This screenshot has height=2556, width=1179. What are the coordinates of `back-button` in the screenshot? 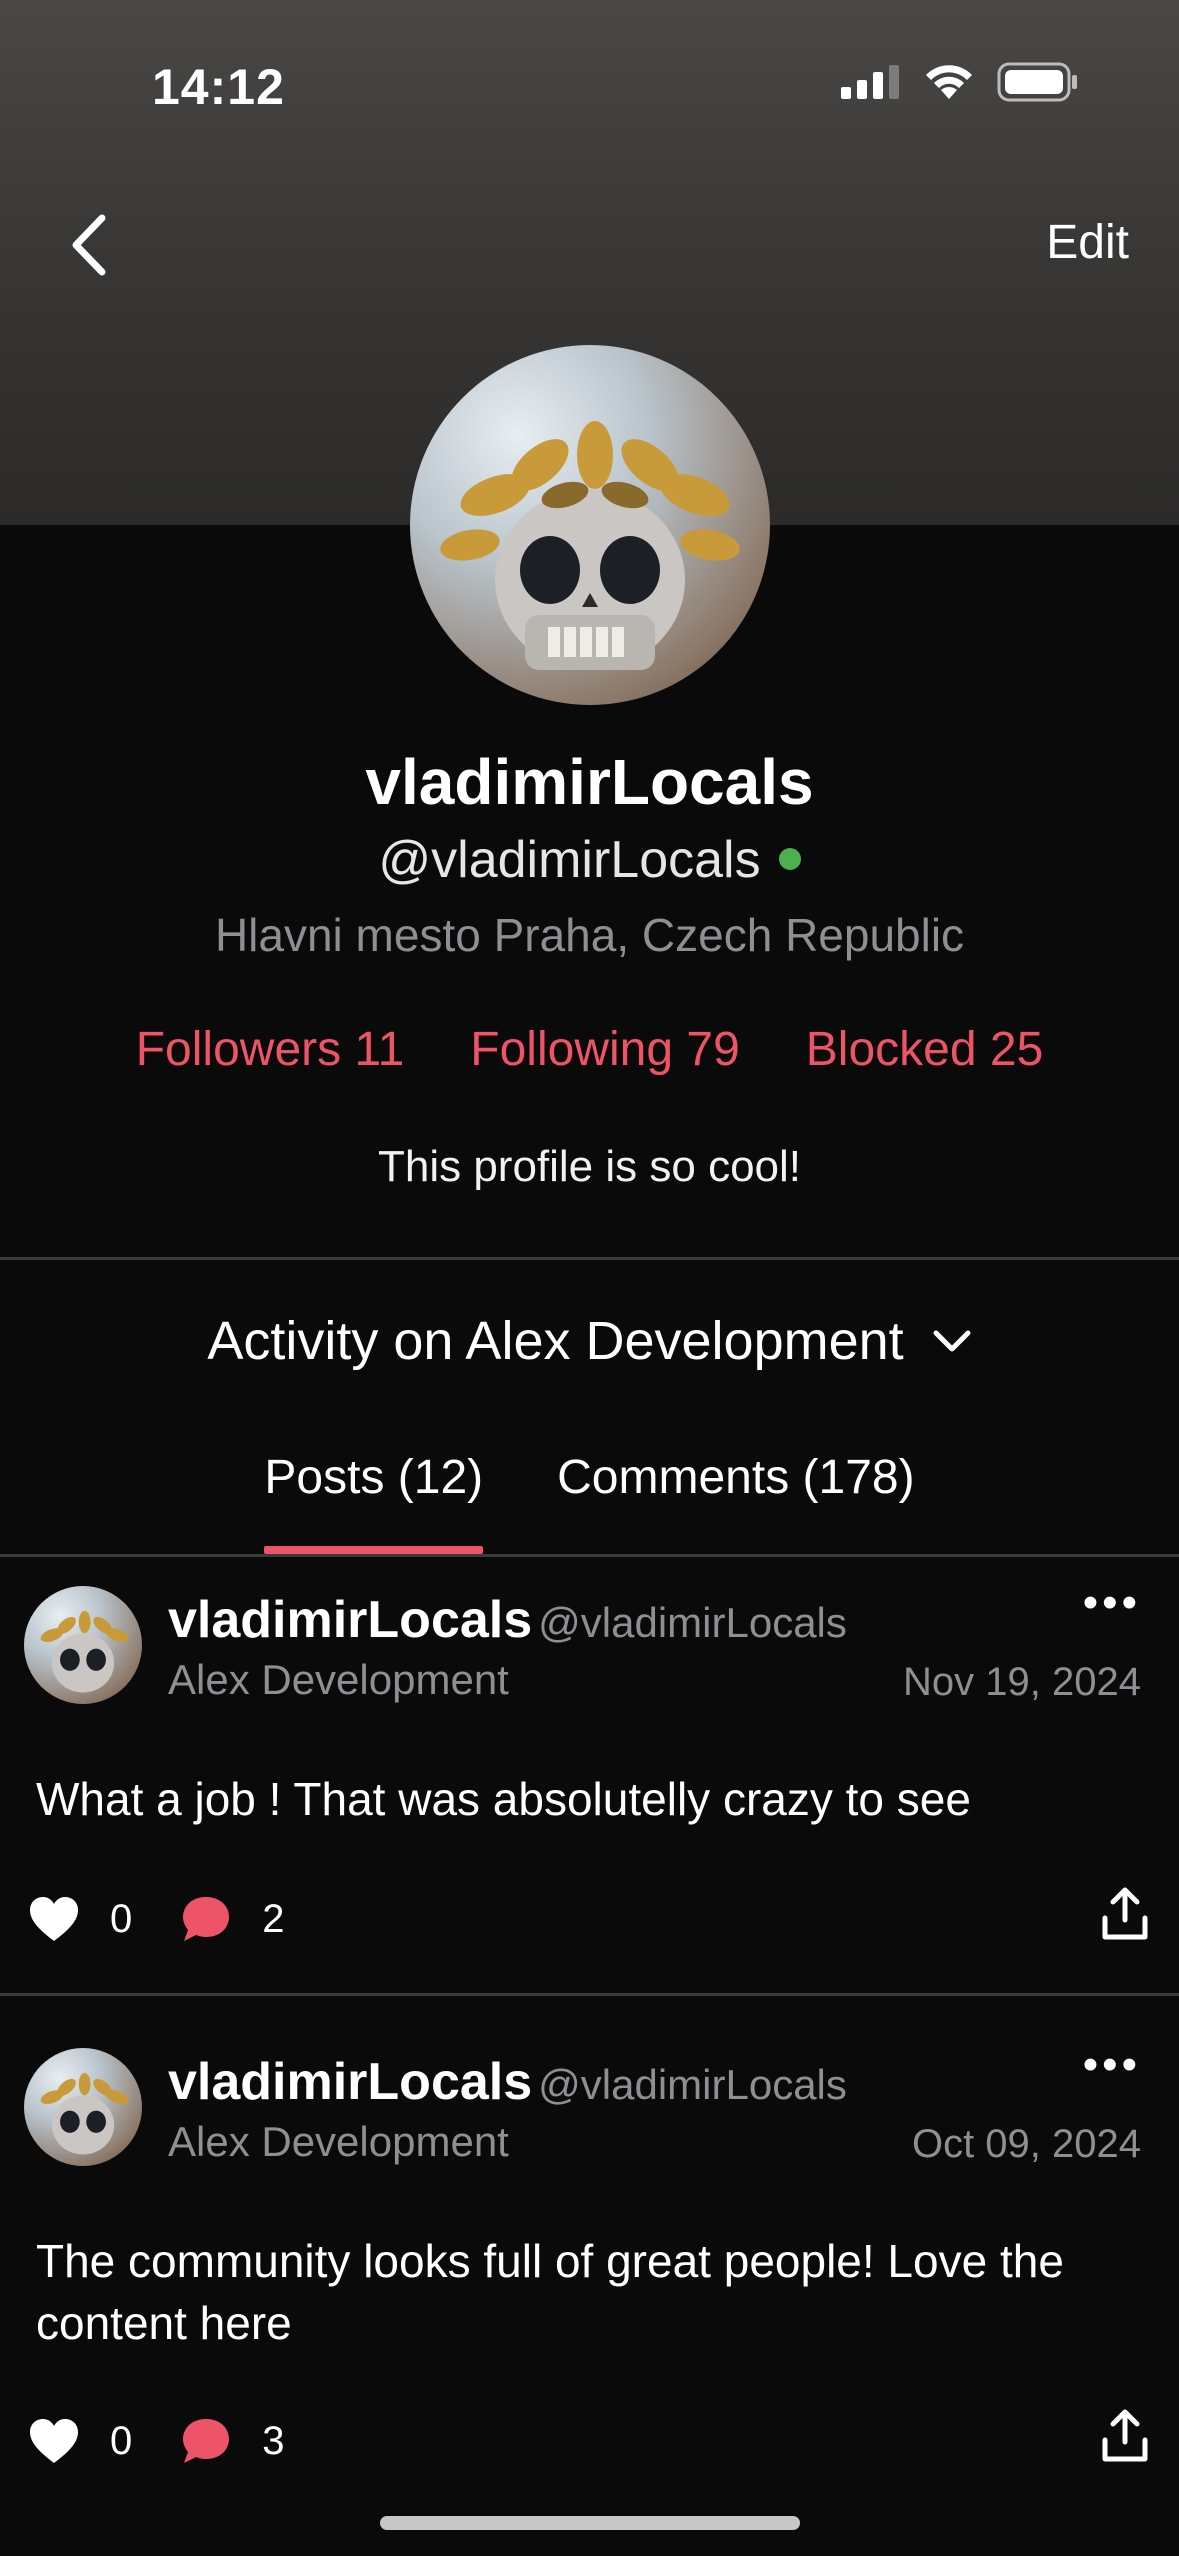 It's located at (88, 245).